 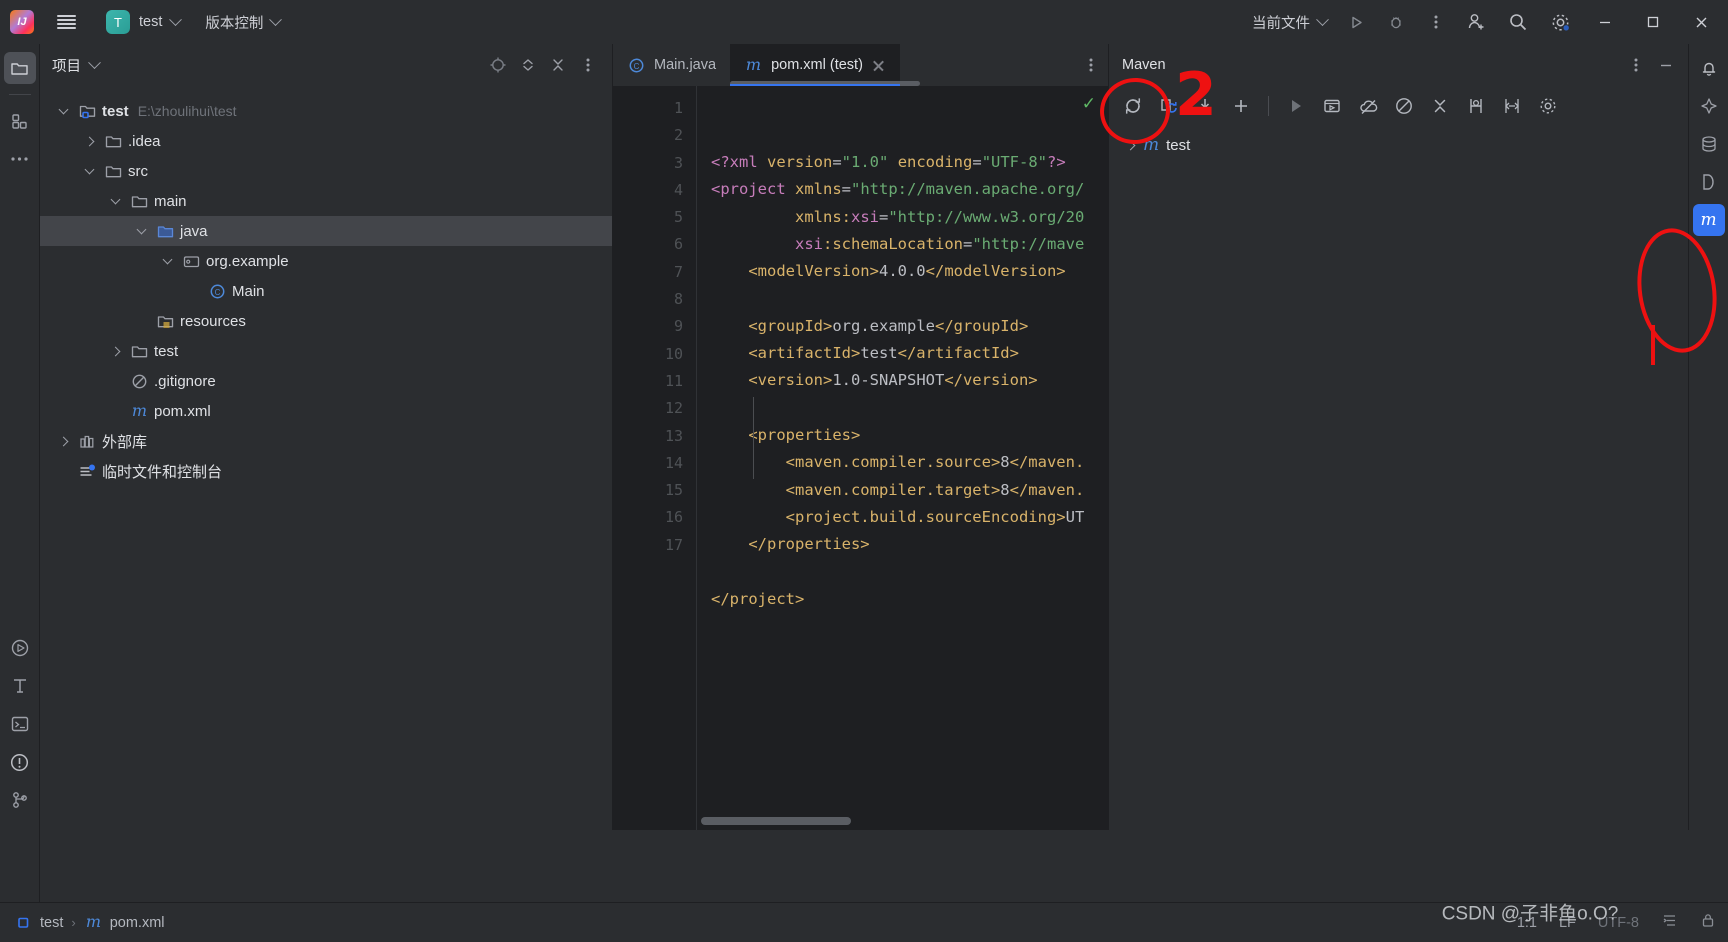 What do you see at coordinates (1709, 106) in the screenshot?
I see `ai-assistant-icon` at bounding box center [1709, 106].